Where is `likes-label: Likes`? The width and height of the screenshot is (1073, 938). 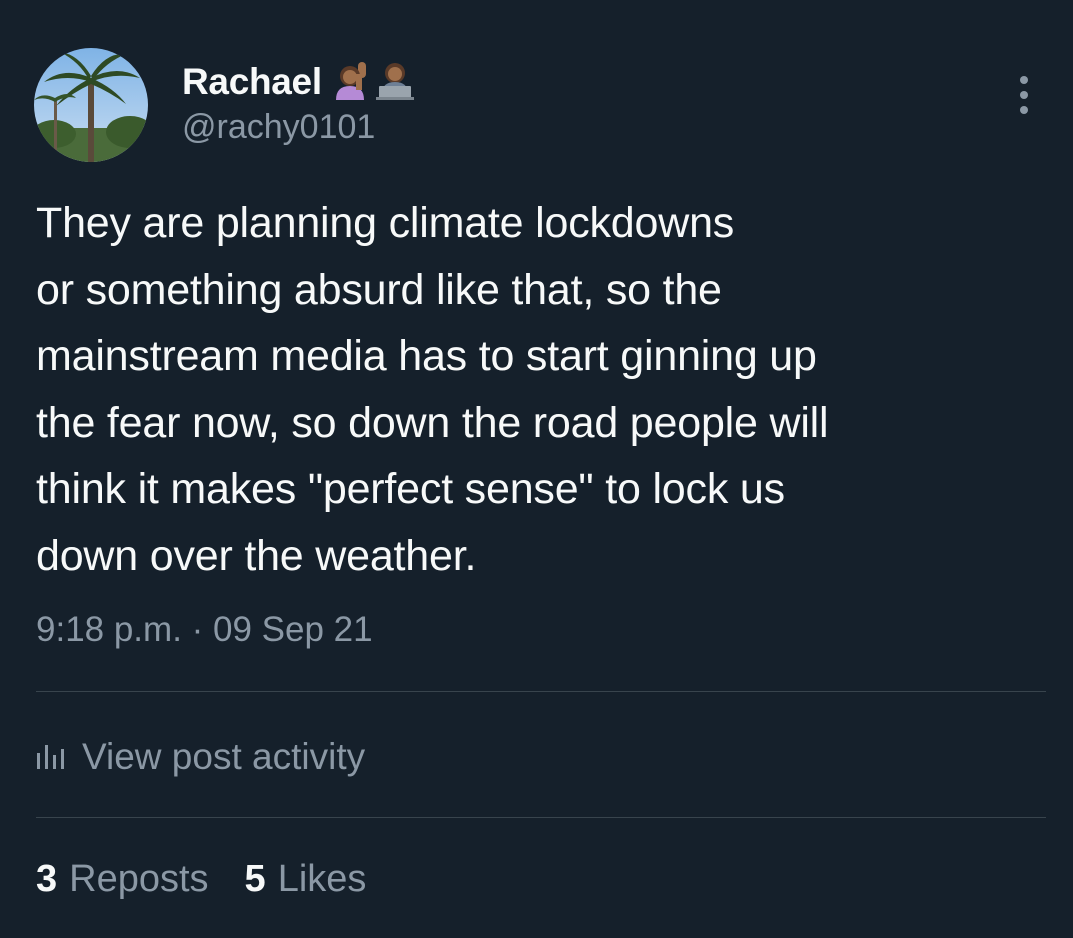
likes-label: Likes is located at coordinates (322, 879).